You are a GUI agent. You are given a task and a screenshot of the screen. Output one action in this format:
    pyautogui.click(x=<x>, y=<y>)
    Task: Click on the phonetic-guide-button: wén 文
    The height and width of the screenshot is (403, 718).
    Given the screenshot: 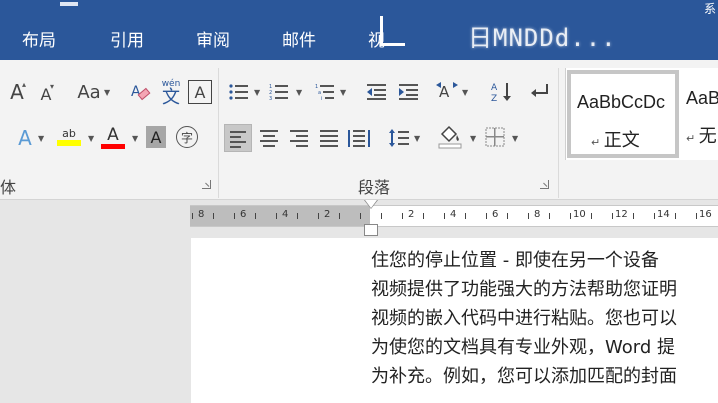 What is the action you would take?
    pyautogui.click(x=171, y=93)
    